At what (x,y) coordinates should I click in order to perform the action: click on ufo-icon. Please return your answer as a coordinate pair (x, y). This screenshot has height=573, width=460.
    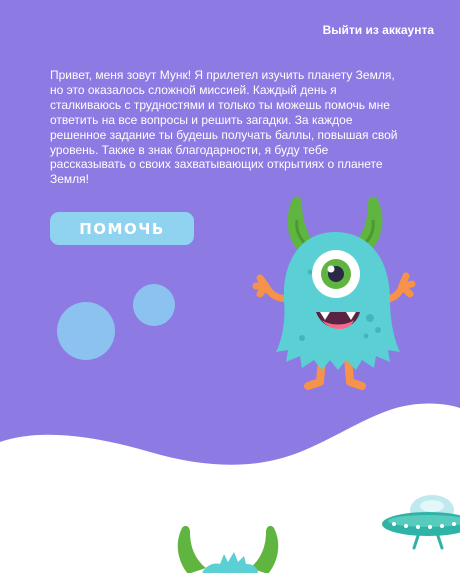
    Looking at the image, I should click on (421, 522).